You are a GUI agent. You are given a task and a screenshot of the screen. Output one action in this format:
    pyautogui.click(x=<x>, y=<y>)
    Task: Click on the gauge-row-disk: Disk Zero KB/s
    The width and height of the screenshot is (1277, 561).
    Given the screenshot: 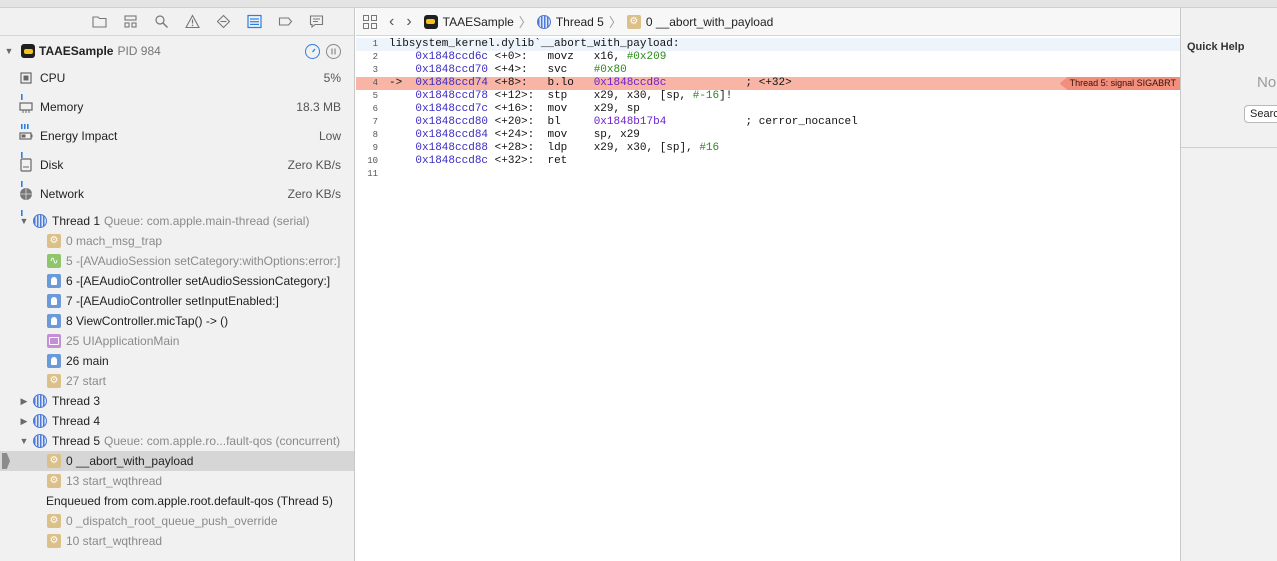 What is the action you would take?
    pyautogui.click(x=177, y=169)
    